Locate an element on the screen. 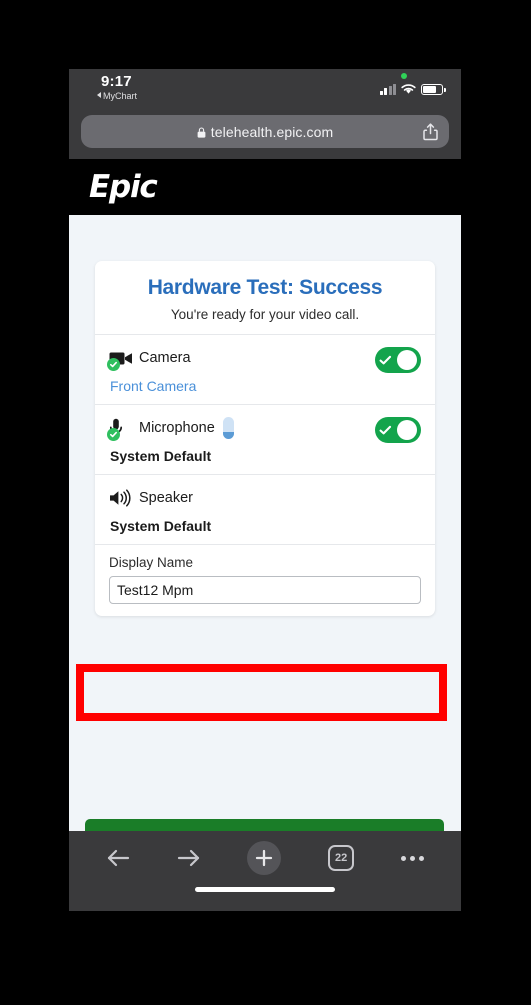 The image size is (531, 1005). device-row-speaker-header: Speaker is located at coordinates (265, 498).